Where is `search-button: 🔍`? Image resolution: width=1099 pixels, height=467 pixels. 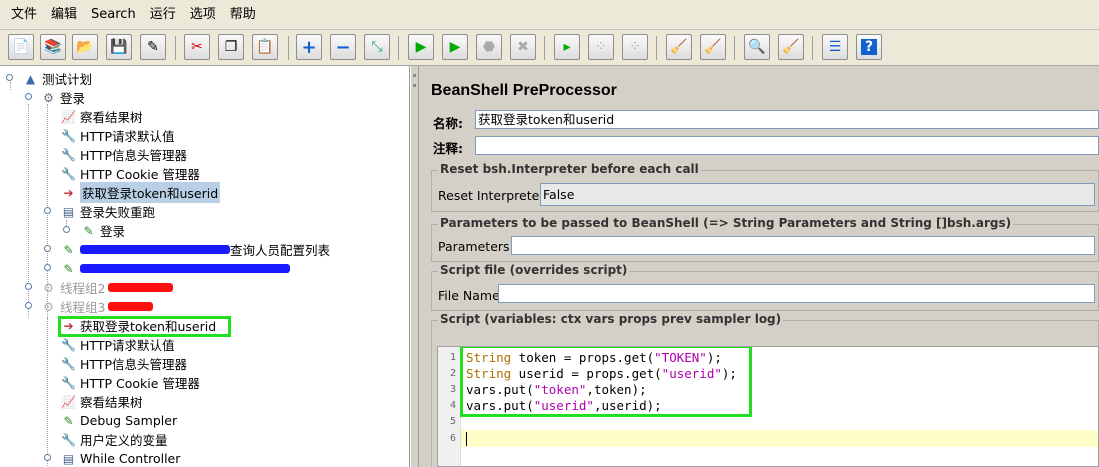
search-button: 🔍 is located at coordinates (757, 47).